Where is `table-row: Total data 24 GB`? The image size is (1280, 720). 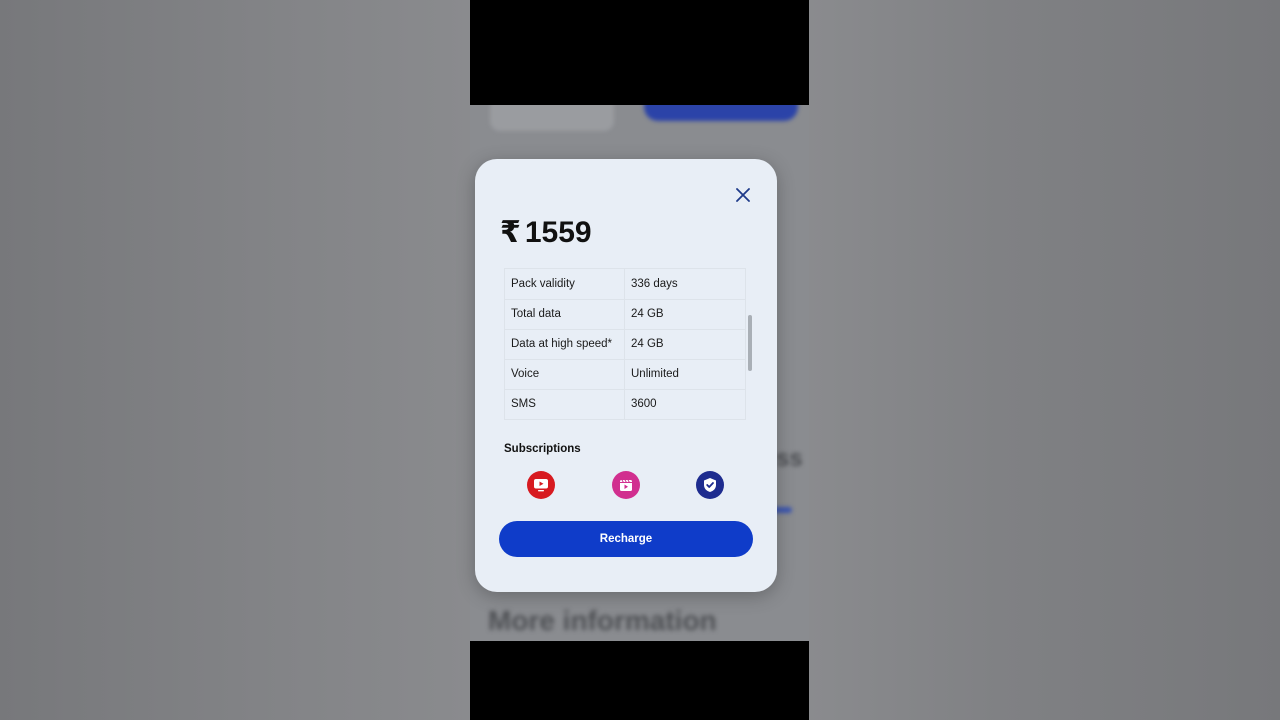
table-row: Total data 24 GB is located at coordinates (625, 314).